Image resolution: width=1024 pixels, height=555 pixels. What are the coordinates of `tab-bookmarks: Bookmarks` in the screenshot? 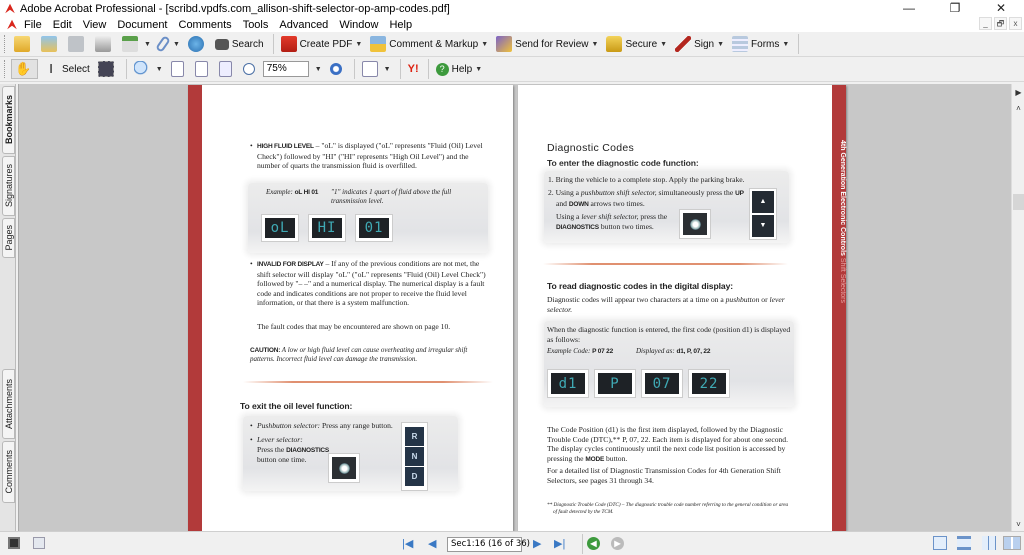 It's located at (8, 120).